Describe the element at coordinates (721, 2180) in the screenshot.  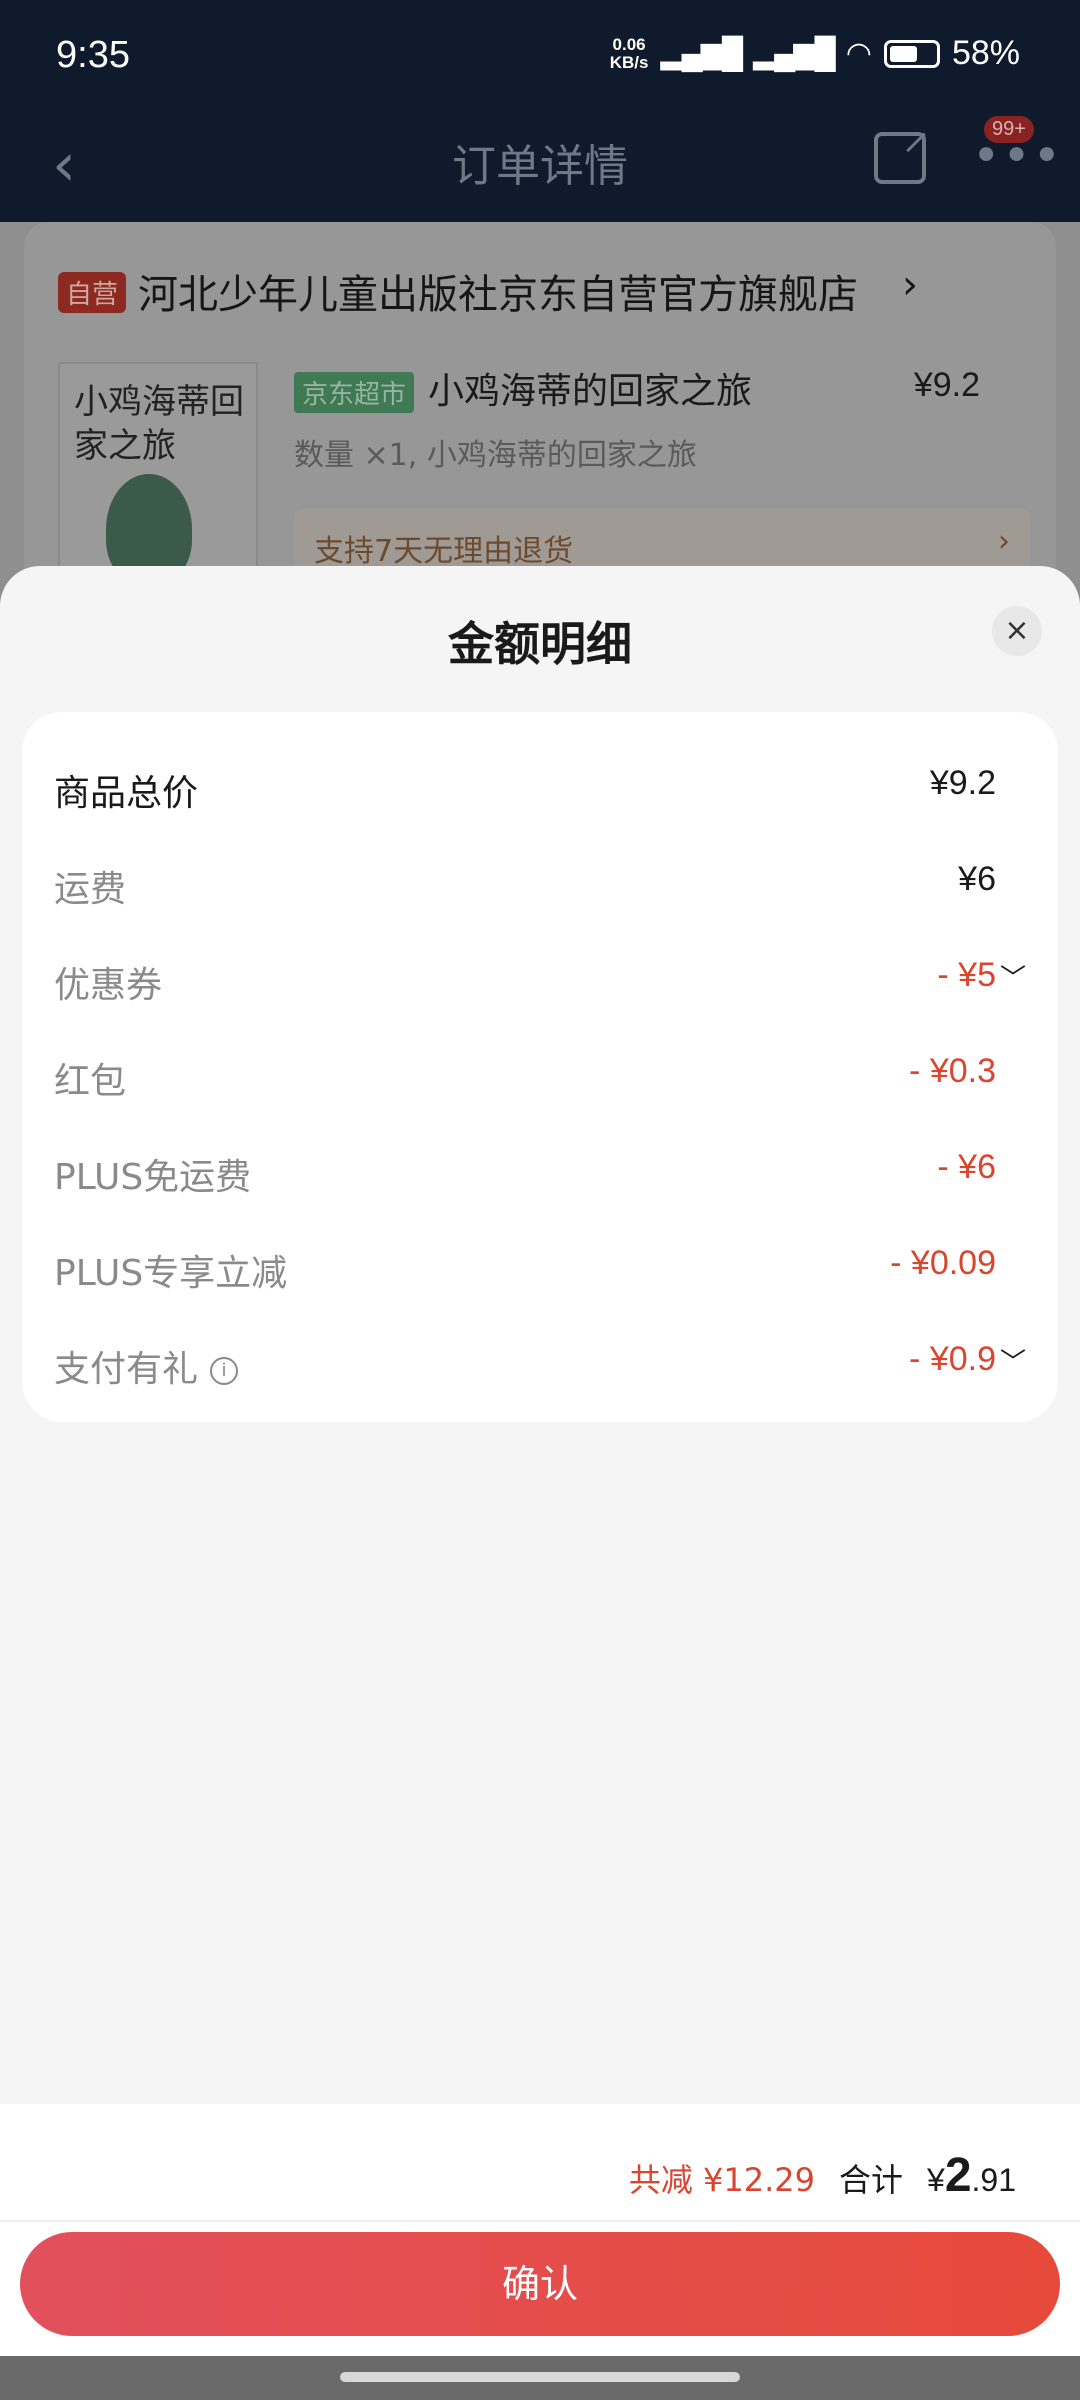
I see `total-discount: 共减 ¥12.29` at that location.